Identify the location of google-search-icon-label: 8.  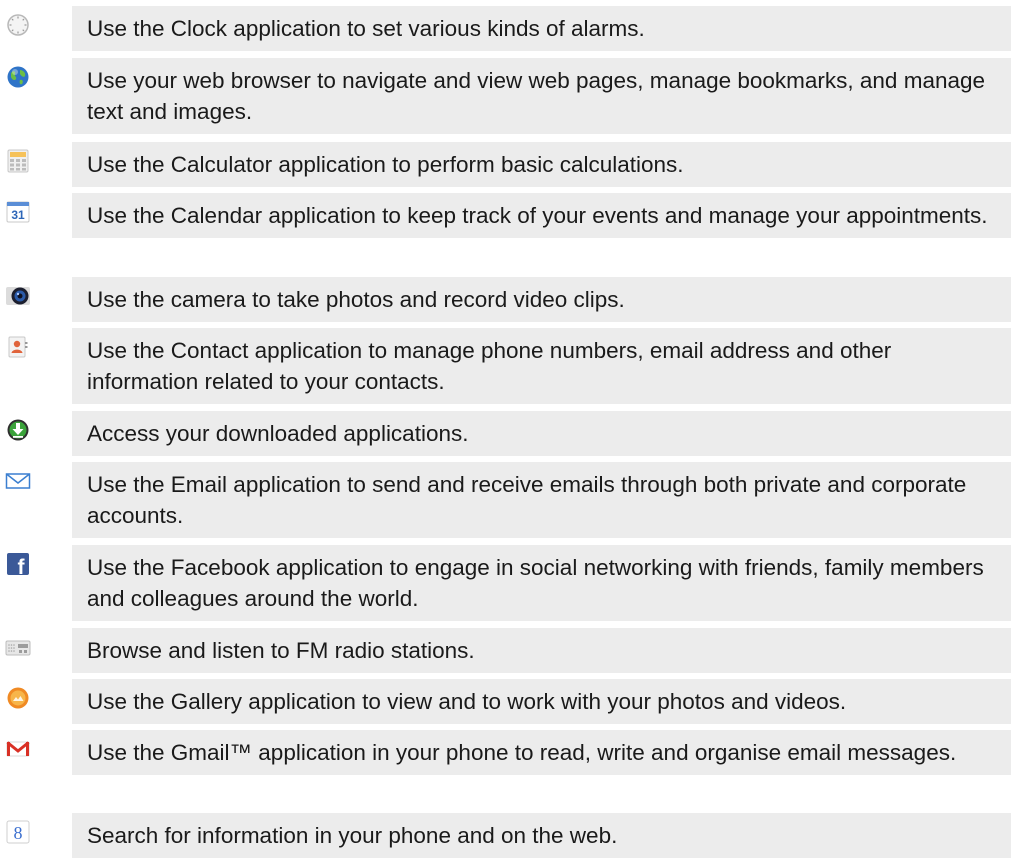
(18, 833).